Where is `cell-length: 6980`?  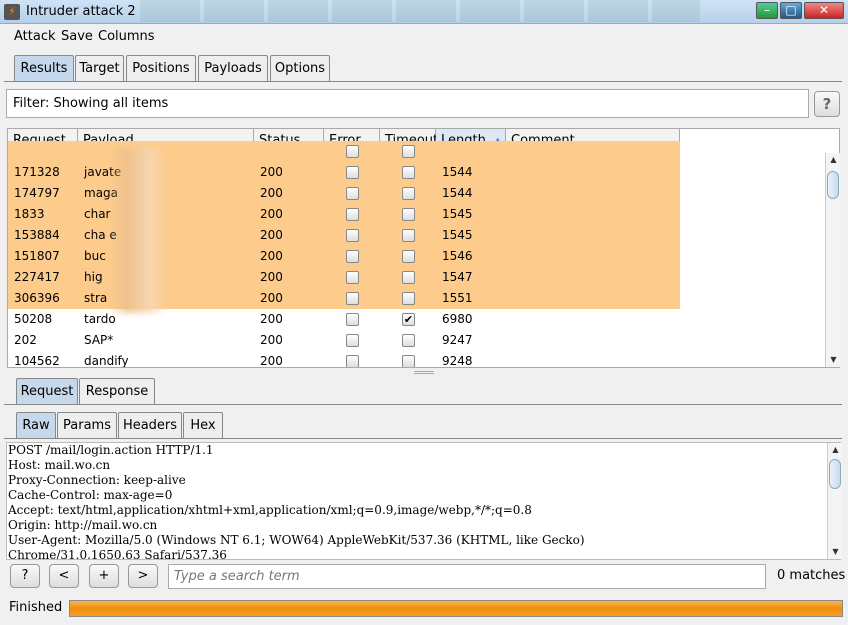 cell-length: 6980 is located at coordinates (457, 319).